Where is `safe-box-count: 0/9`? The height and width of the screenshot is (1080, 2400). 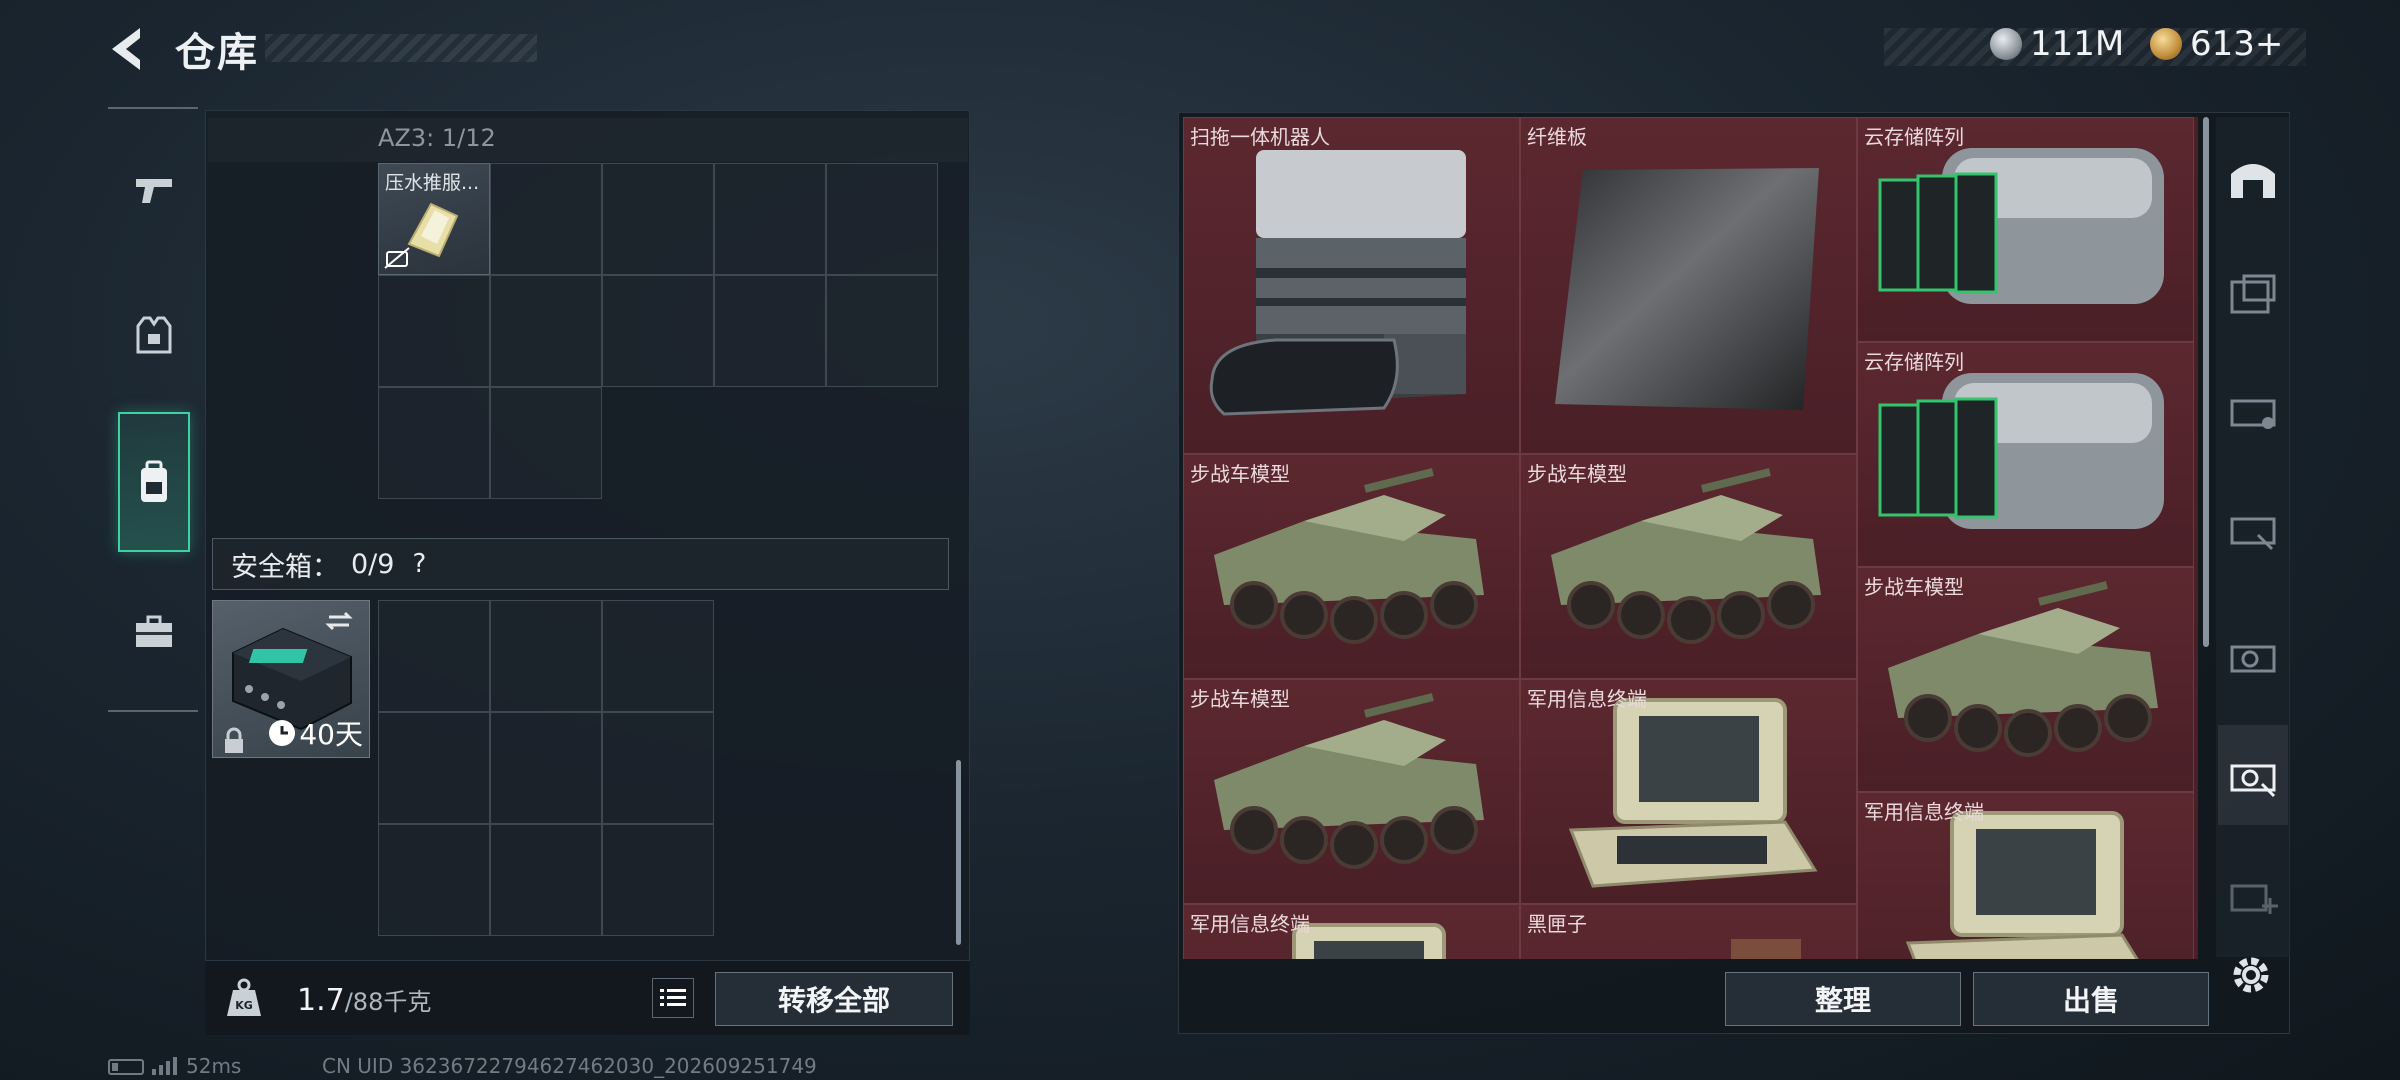
safe-box-count: 0/9 is located at coordinates (373, 564).